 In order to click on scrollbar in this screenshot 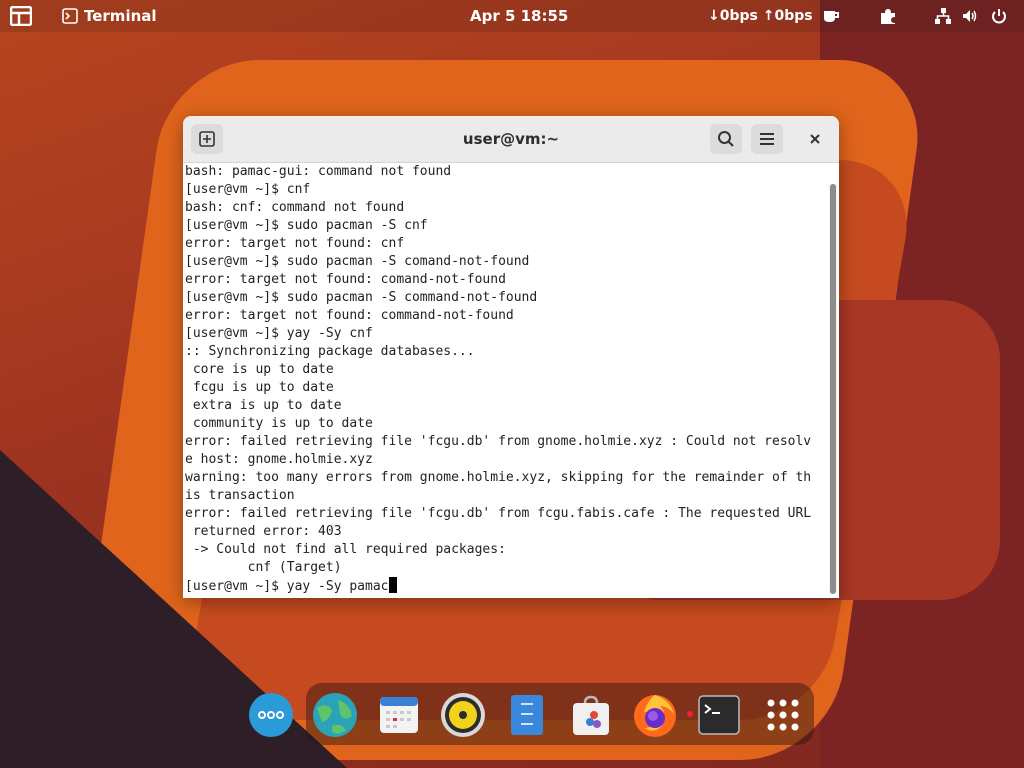, I will do `click(833, 389)`.